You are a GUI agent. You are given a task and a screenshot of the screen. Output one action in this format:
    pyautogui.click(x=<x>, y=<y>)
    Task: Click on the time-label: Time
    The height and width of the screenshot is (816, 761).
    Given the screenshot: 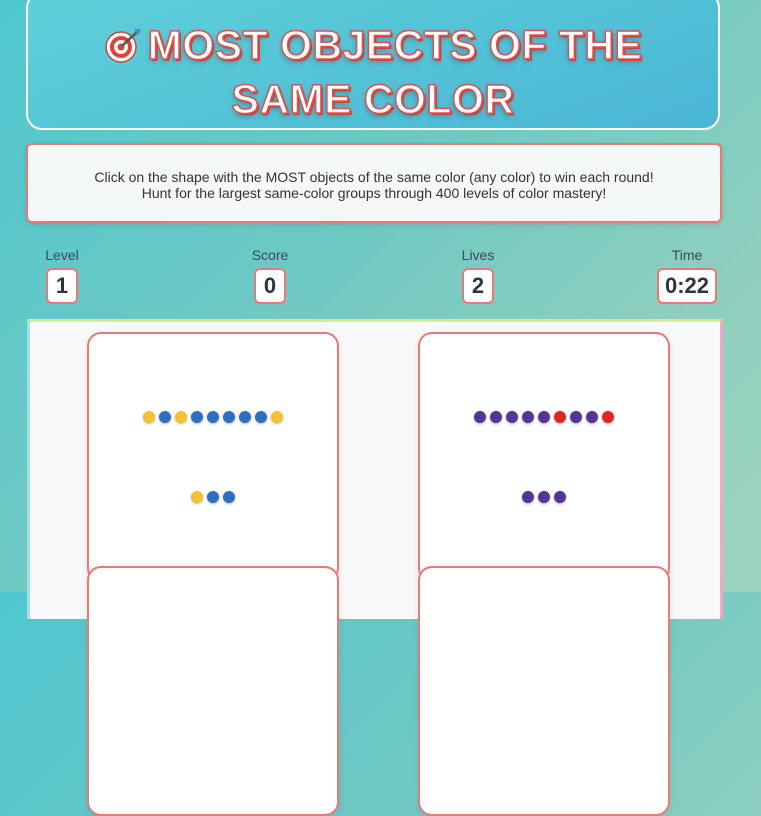 What is the action you would take?
    pyautogui.click(x=687, y=255)
    